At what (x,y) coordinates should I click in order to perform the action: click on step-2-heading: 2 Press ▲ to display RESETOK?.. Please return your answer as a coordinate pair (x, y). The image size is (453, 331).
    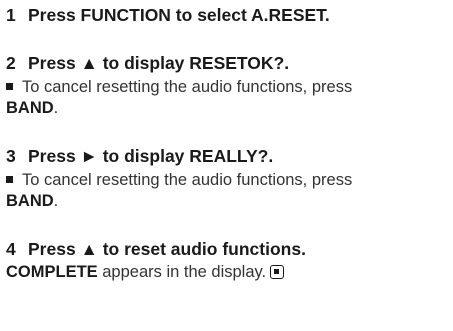
    Looking at the image, I should click on (228, 63).